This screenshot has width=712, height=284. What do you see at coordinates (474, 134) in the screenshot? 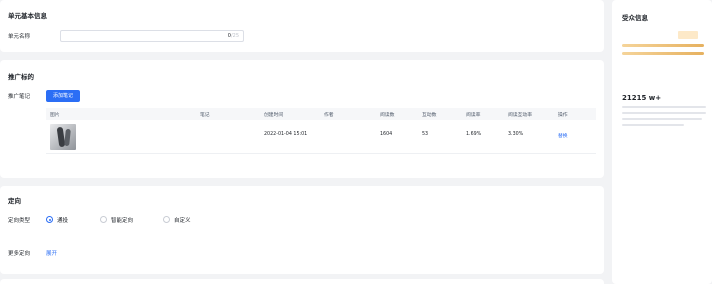
I see `cell-read-rate: 1.69%` at bounding box center [474, 134].